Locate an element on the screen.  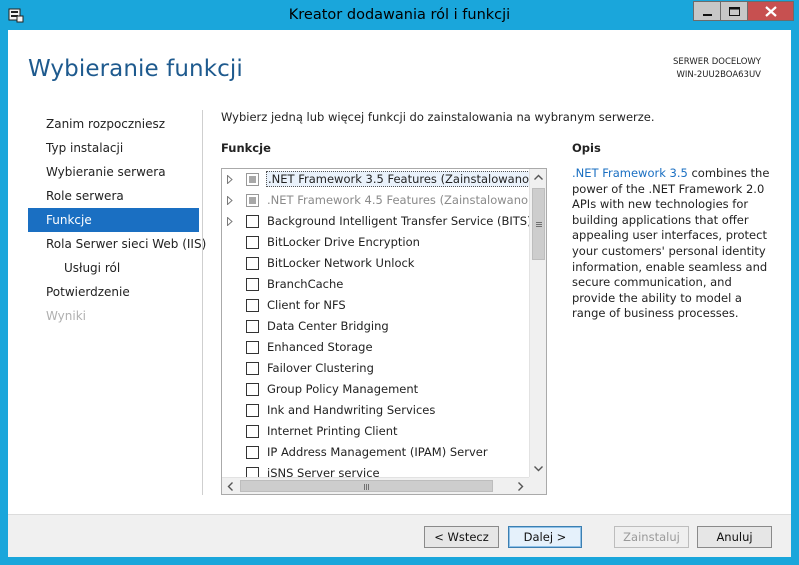
maximize-button is located at coordinates (734, 11).